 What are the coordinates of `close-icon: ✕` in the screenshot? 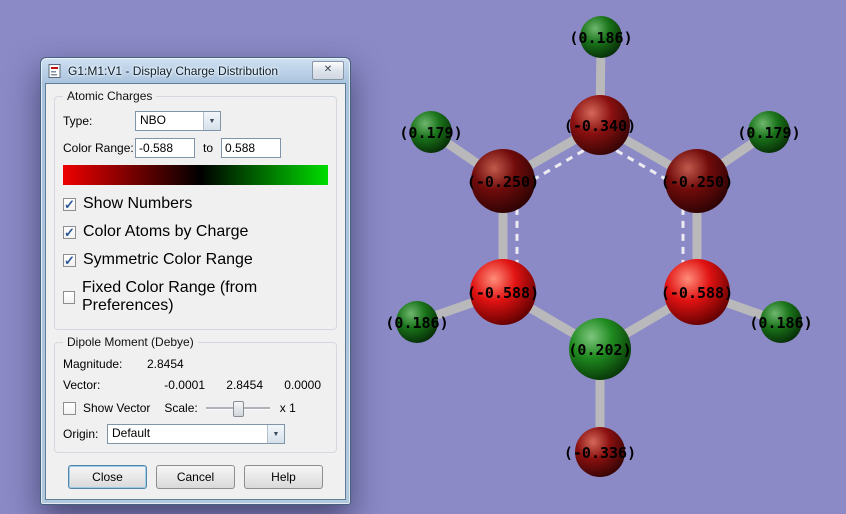 It's located at (328, 70).